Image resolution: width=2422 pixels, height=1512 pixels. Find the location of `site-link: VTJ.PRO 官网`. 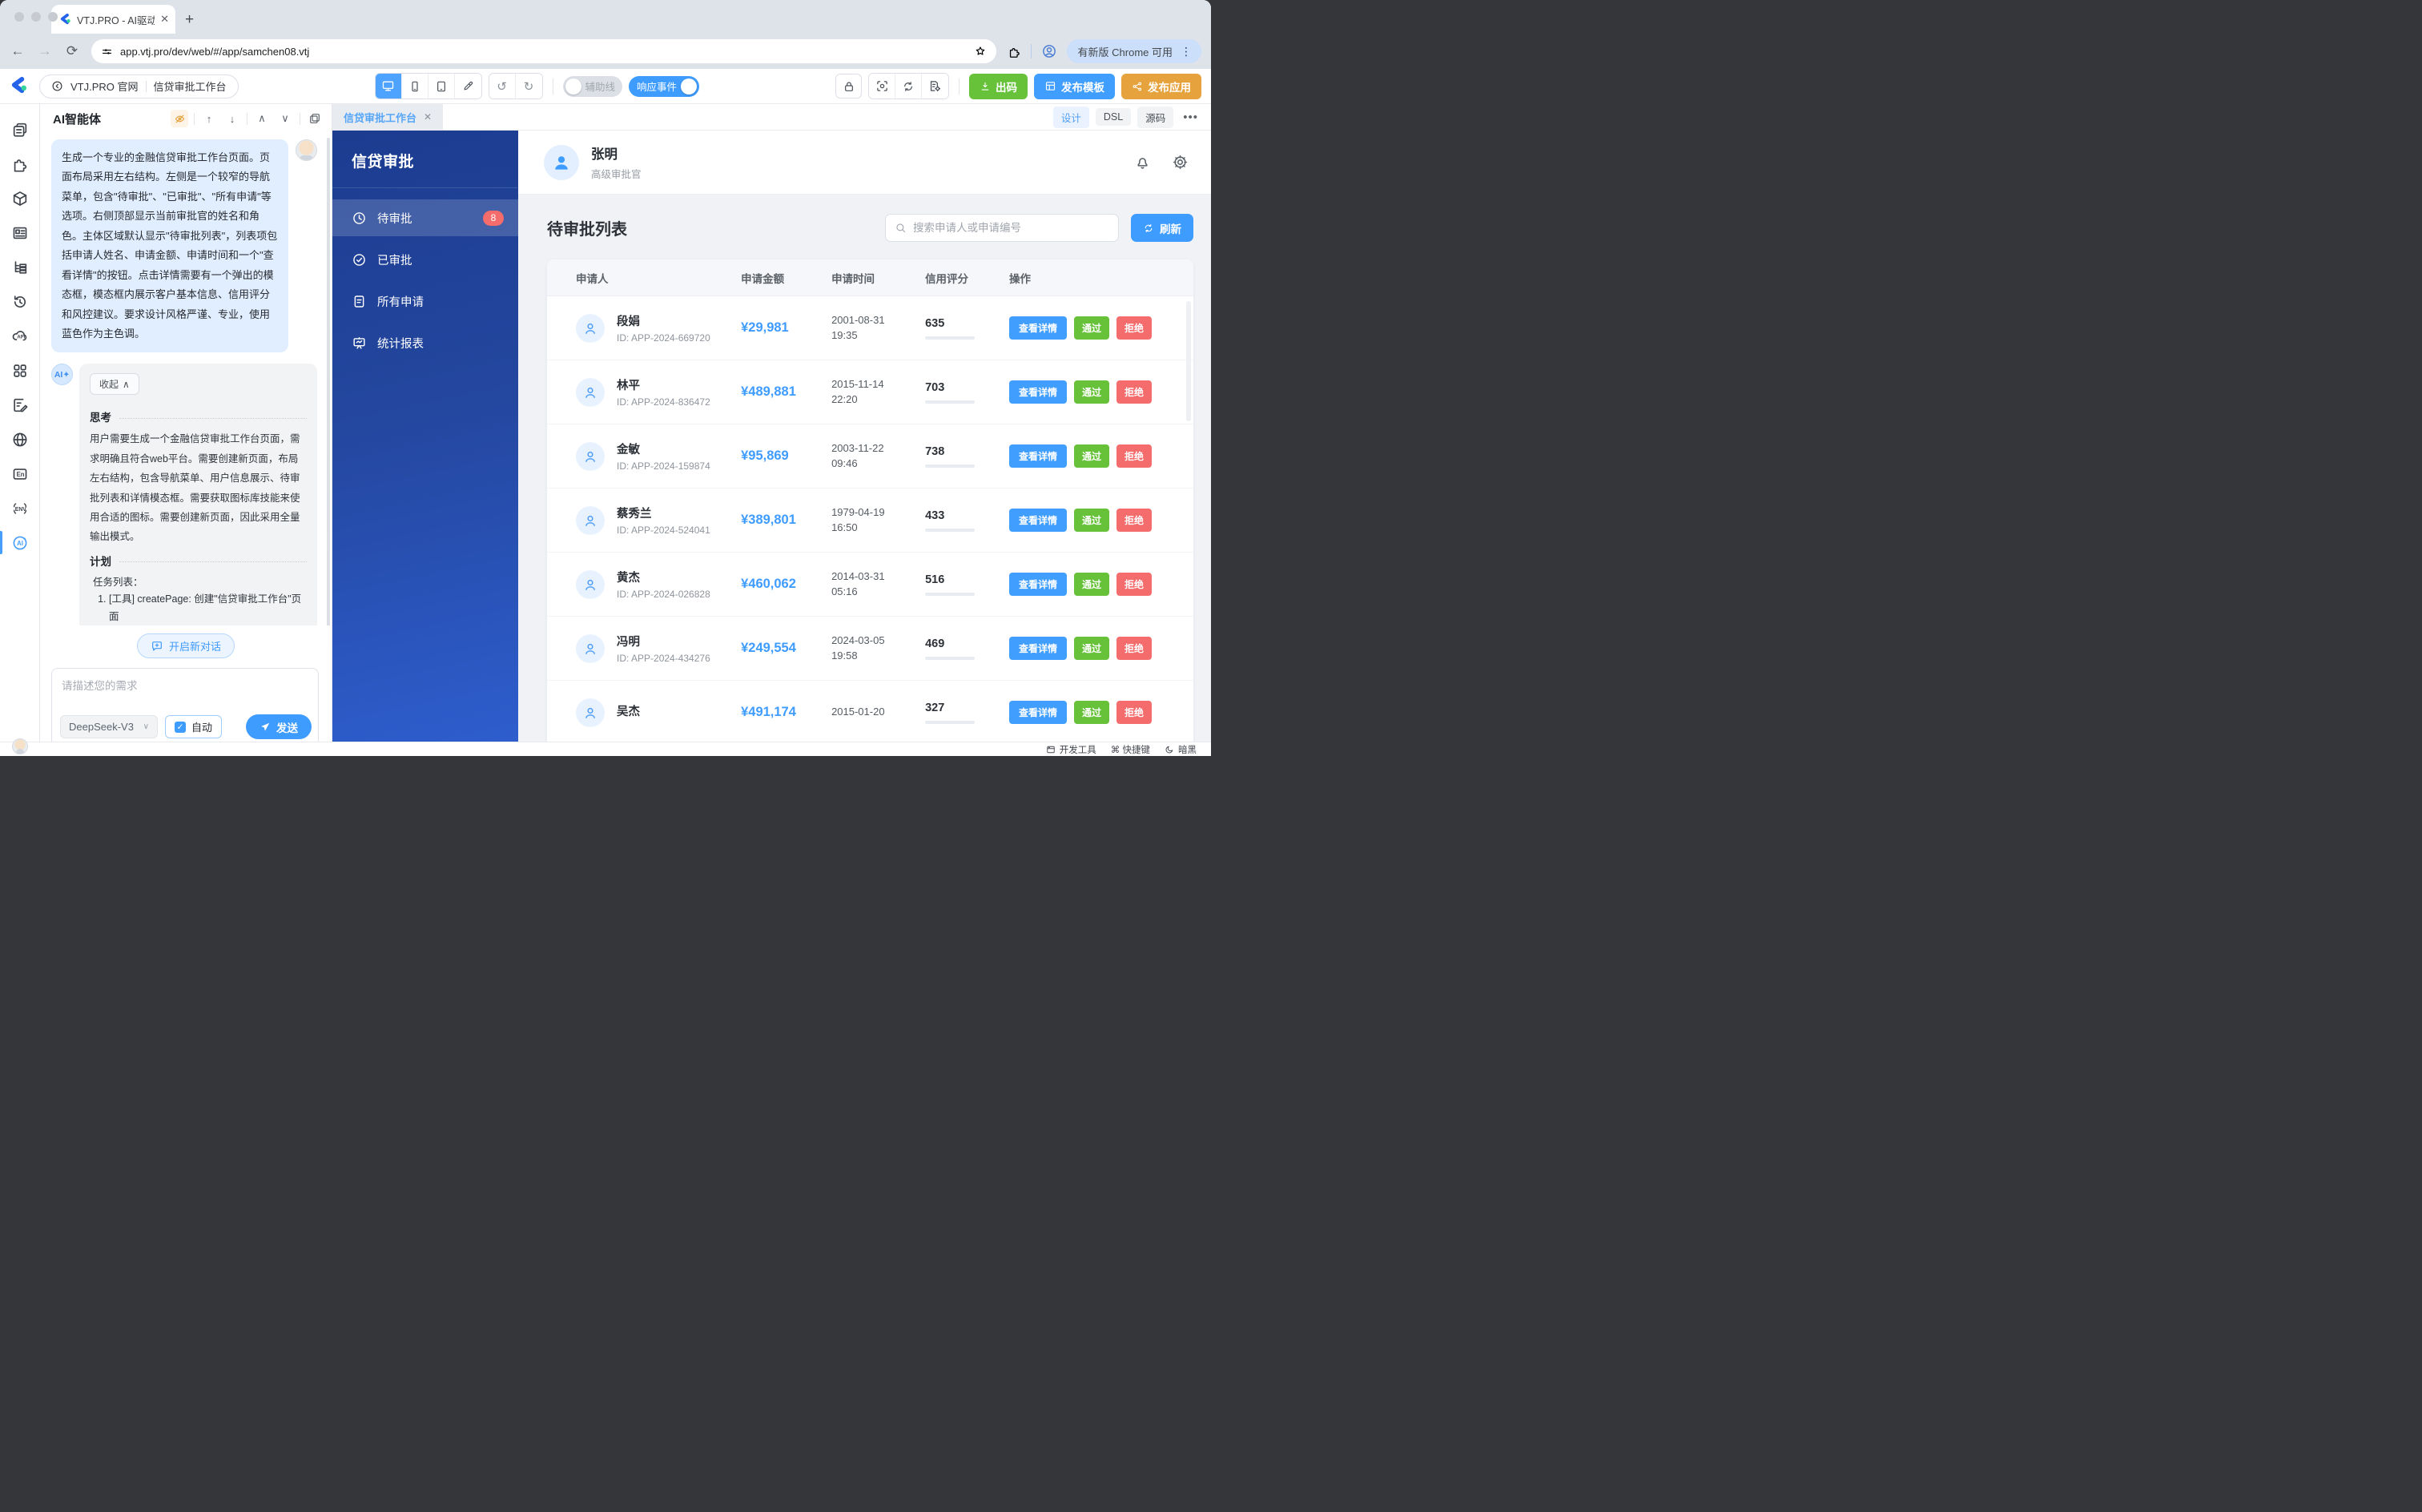

site-link: VTJ.PRO 官网 is located at coordinates (105, 86).